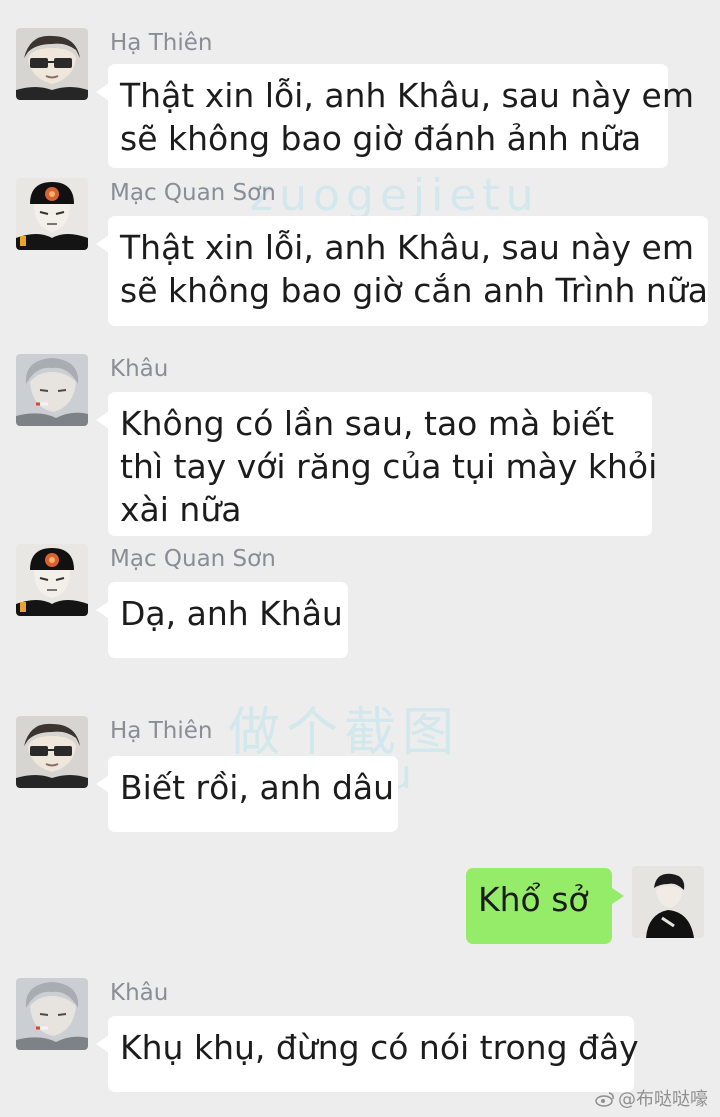  I want to click on message-bubble: Biết rồi, anh dâu, so click(247, 794).